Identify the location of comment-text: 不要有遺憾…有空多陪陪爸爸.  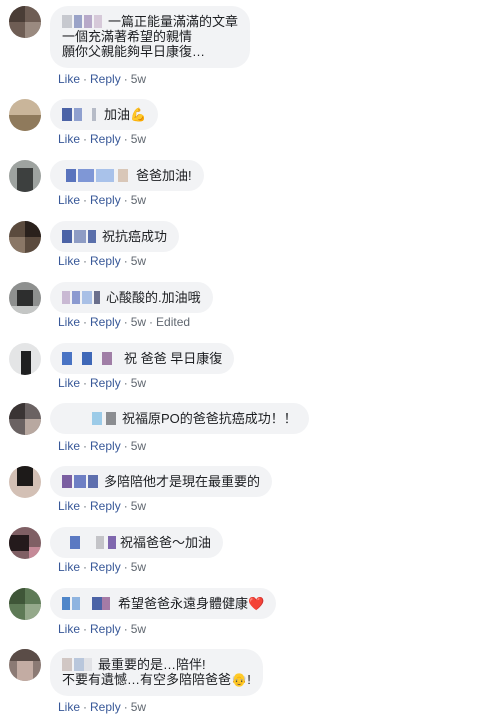
(147, 679).